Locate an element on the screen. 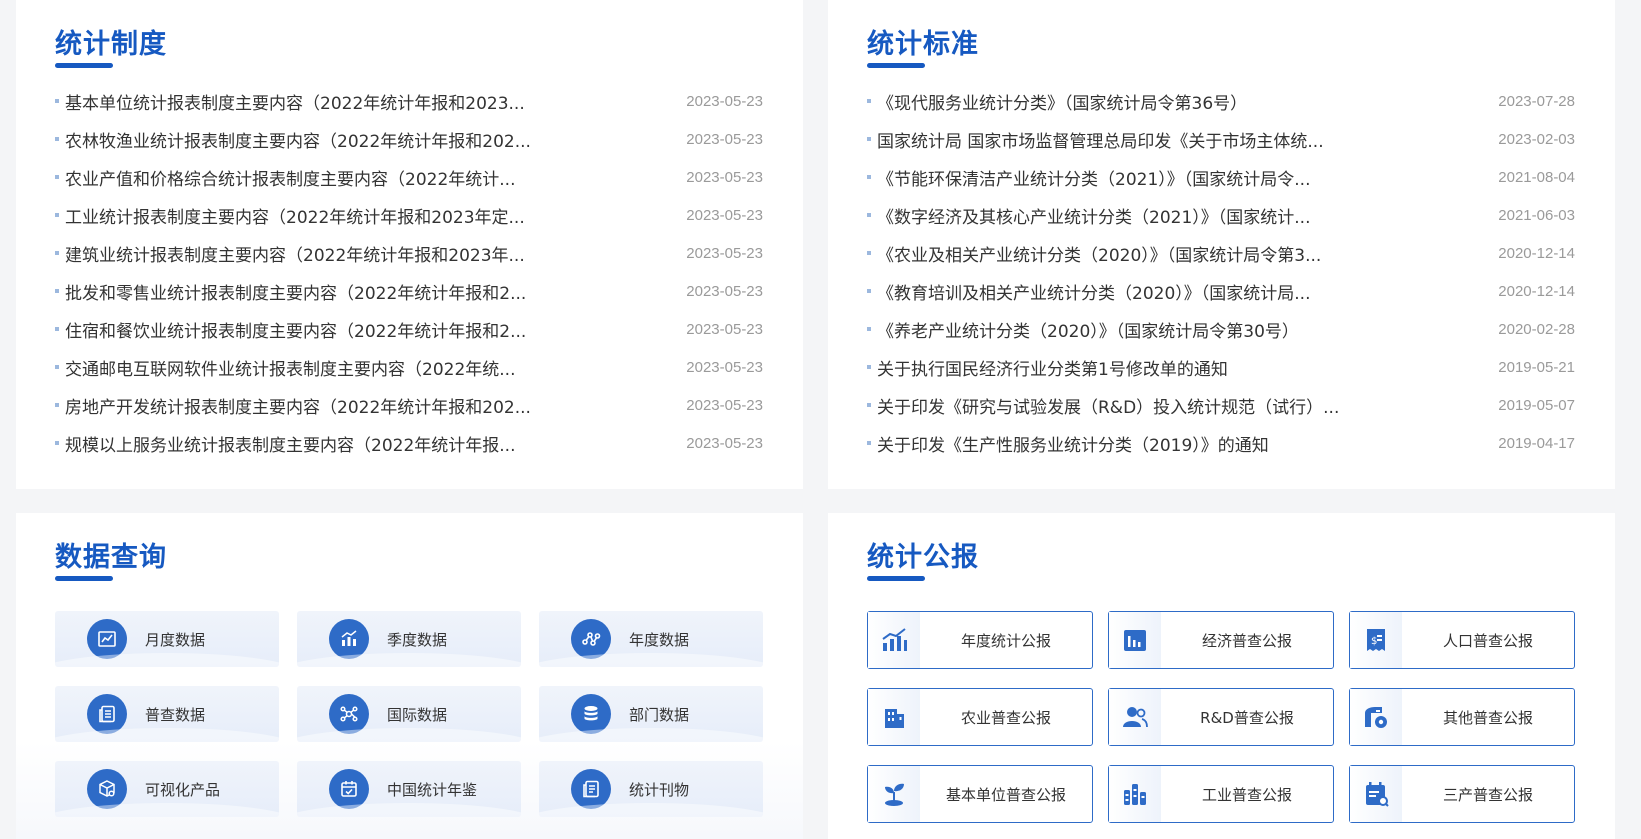  item-date: 2023-07-28 is located at coordinates (1536, 101).